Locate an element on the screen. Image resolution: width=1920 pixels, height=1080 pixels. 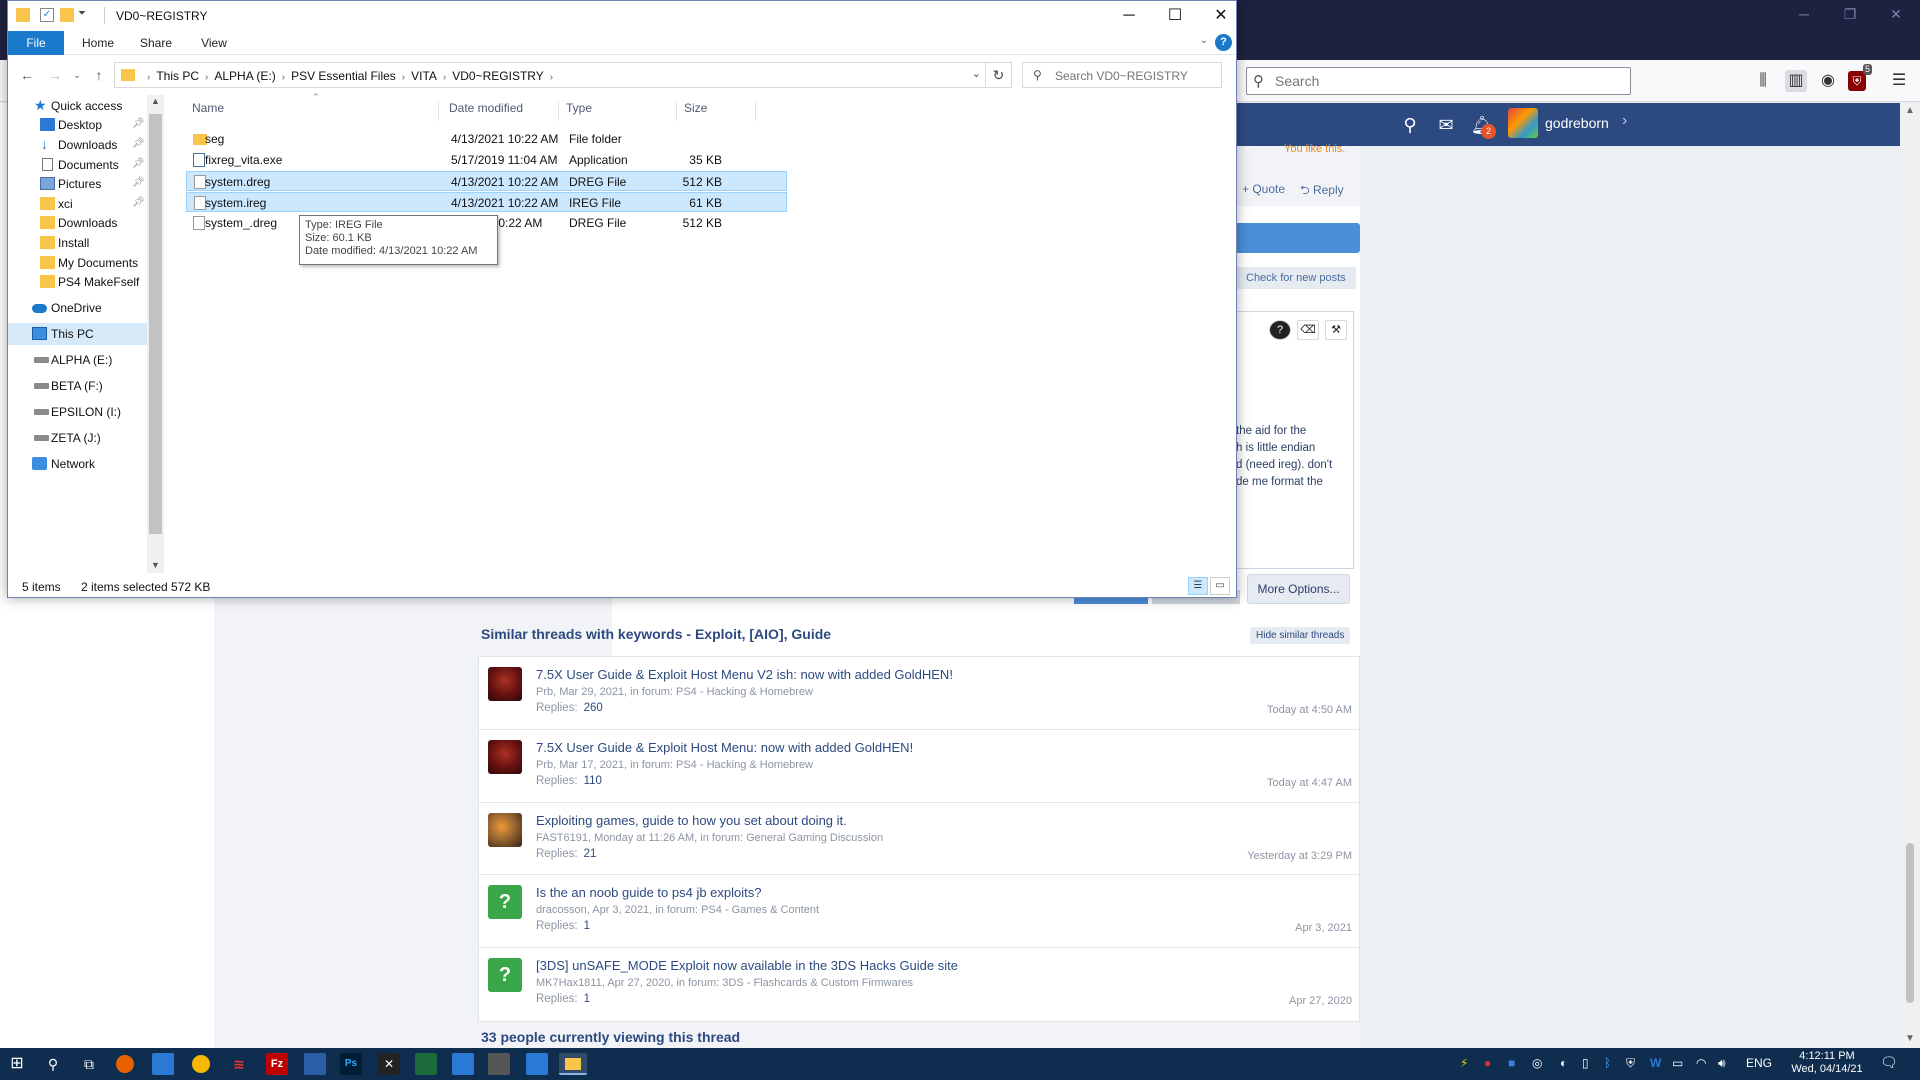
firefox-icon is located at coordinates (125, 1064).